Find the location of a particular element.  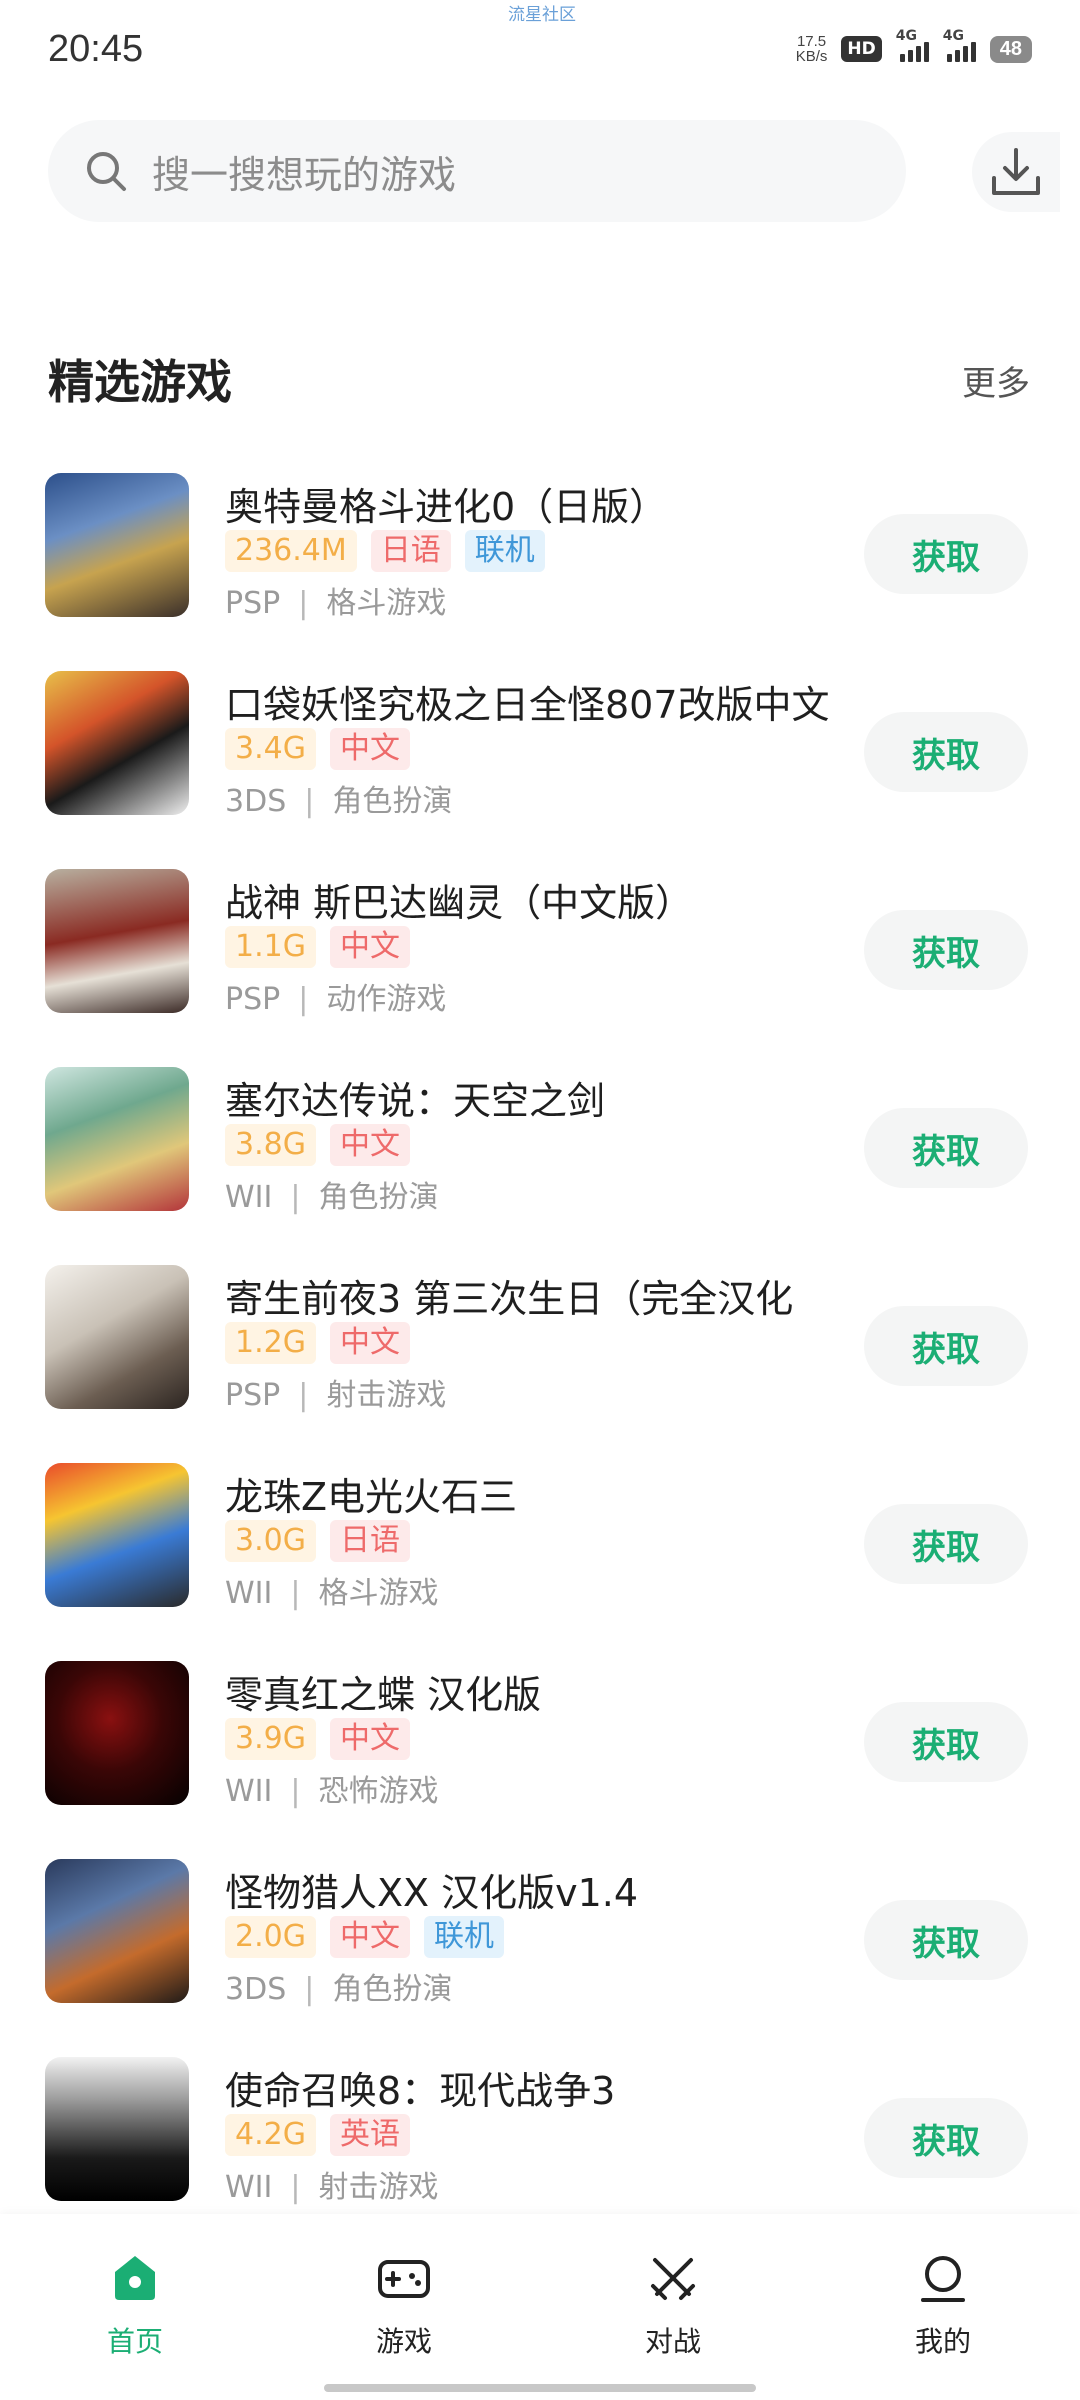

size-badge: 3.0G is located at coordinates (270, 1541).